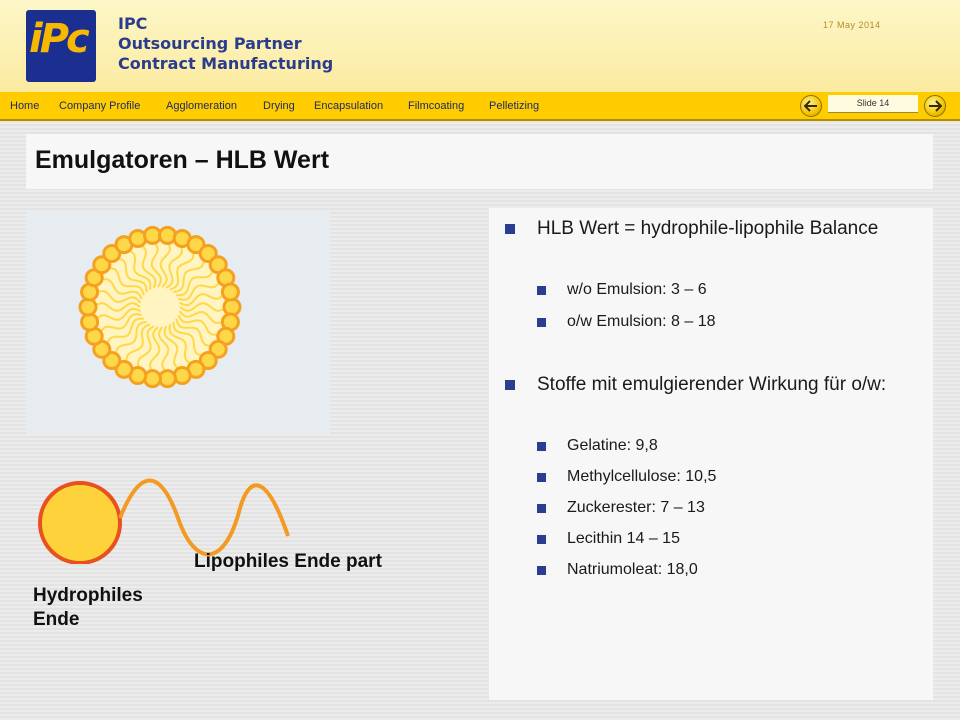  Describe the element at coordinates (722, 539) in the screenshot. I see `sub-bullet-item: Lecithin 14 – 15` at that location.